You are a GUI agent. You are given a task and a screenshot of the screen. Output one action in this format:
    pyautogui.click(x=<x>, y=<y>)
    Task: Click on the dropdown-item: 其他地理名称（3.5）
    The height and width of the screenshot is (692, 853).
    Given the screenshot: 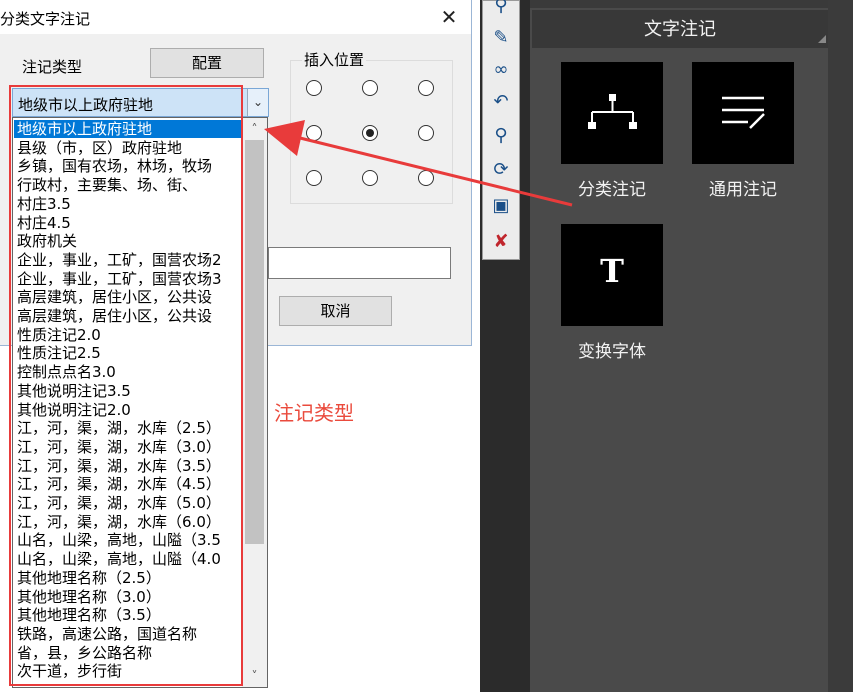 What is the action you would take?
    pyautogui.click(x=129, y=615)
    